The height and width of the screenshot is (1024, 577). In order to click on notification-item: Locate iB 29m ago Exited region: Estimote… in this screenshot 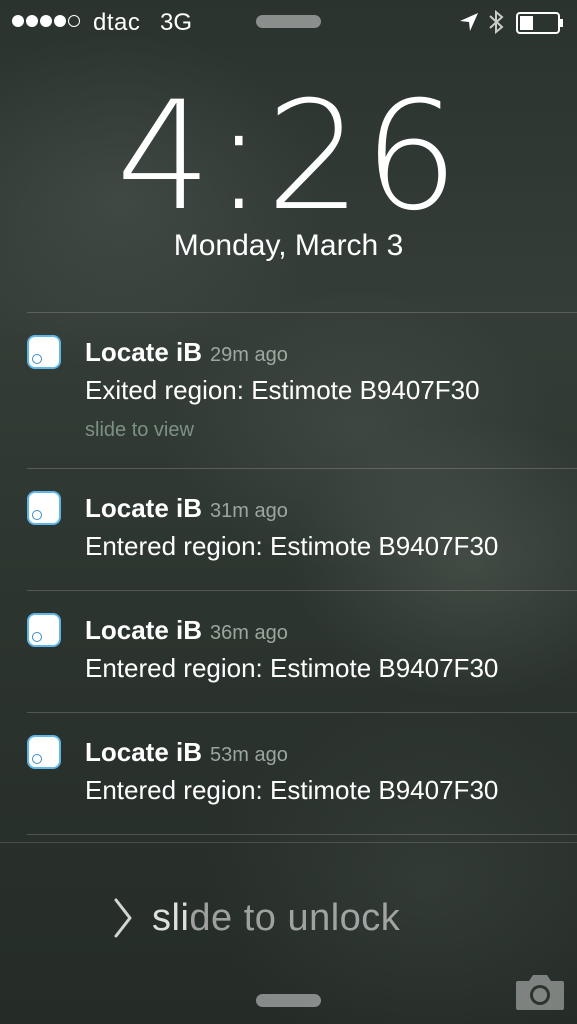, I will do `click(302, 390)`.